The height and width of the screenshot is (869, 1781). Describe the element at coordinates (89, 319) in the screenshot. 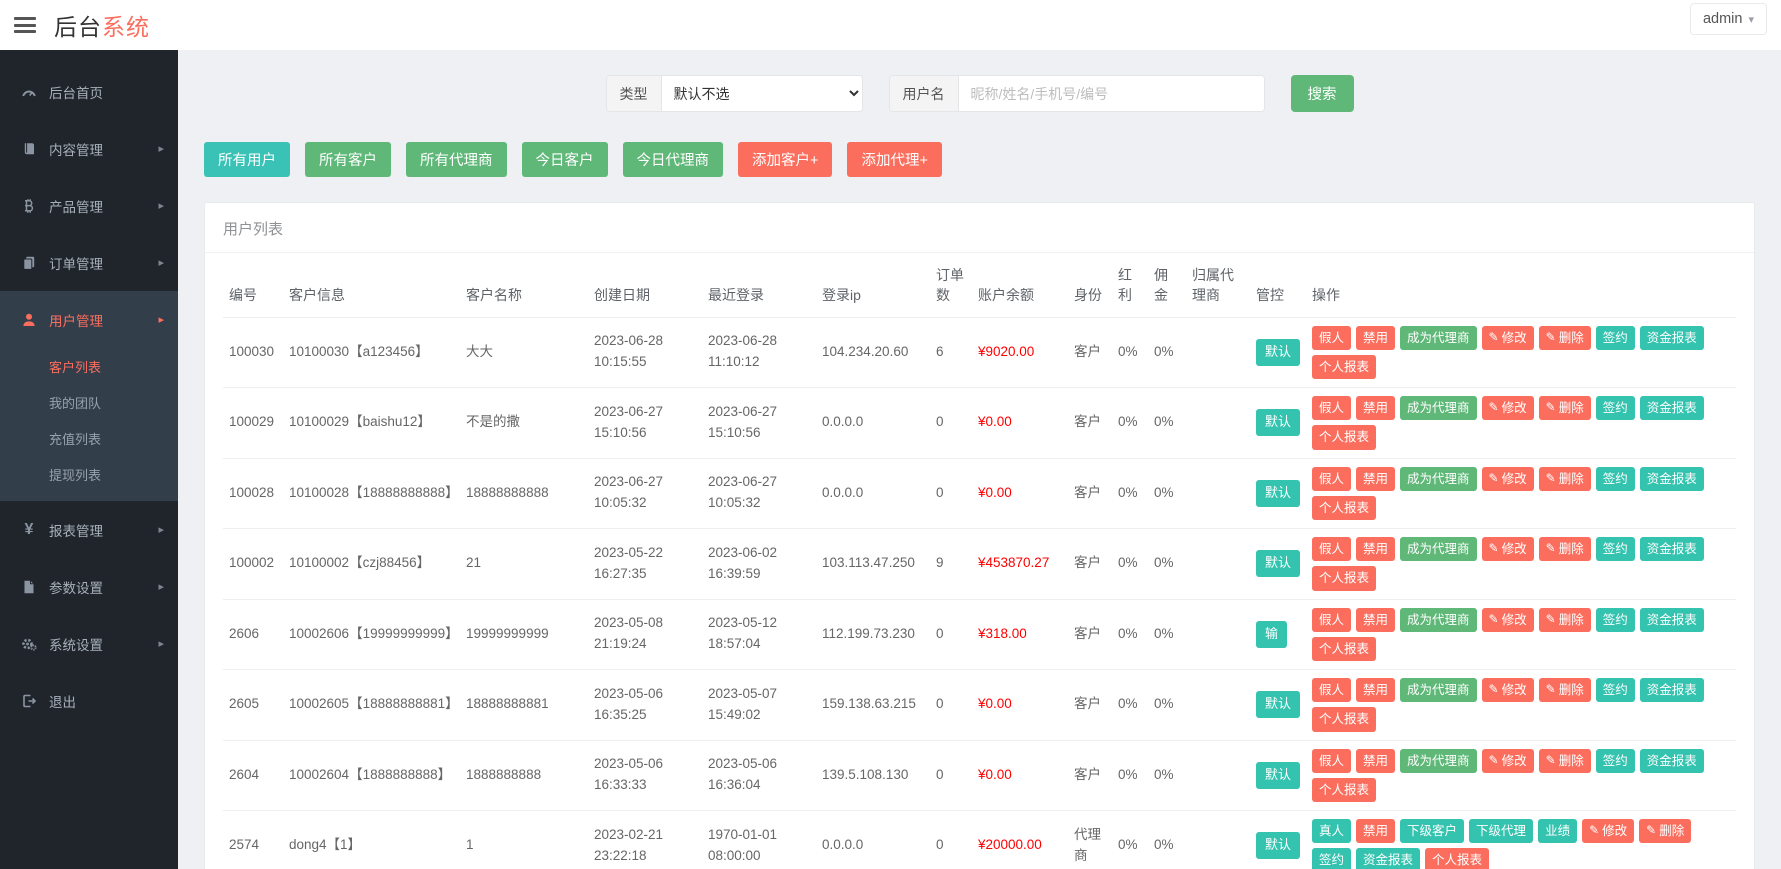

I see `sidebar-item-users: 用户管理 ▸` at that location.